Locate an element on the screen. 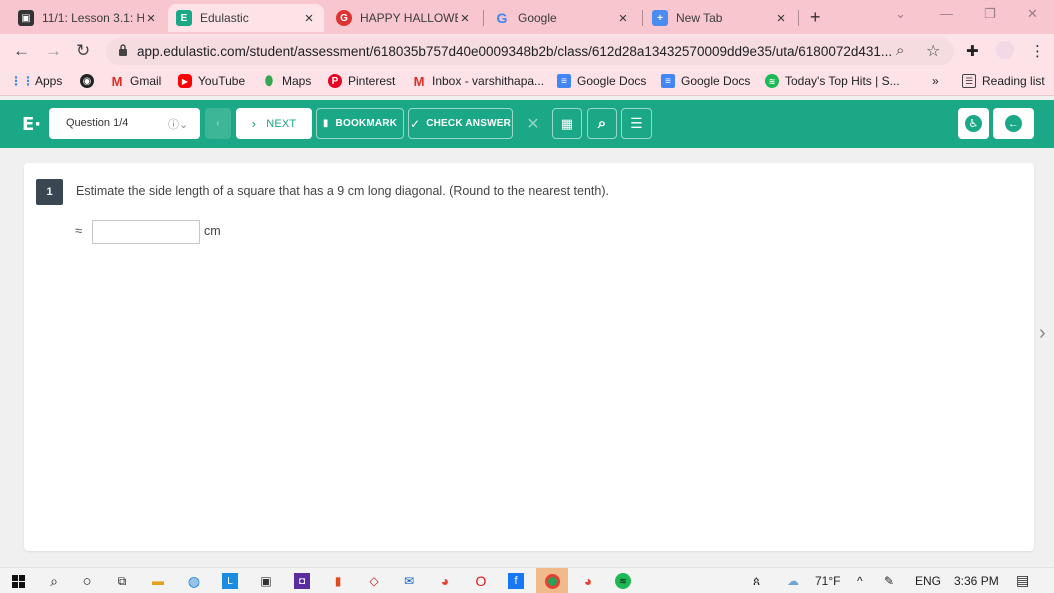 This screenshot has height=593, width=1054. browser-tab-lesson: ▣ 11/1: Lesson 3.1: H × is located at coordinates (88, 18).